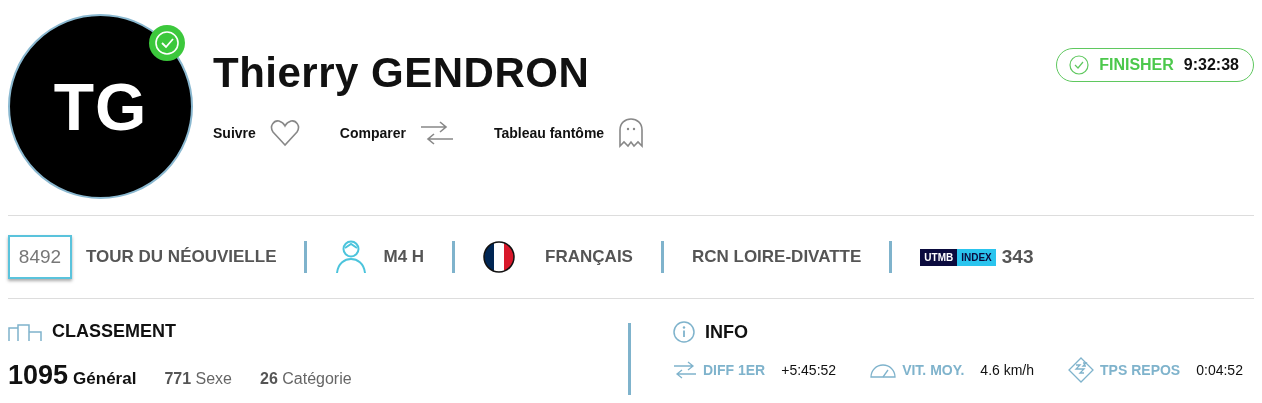  What do you see at coordinates (1140, 370) in the screenshot?
I see `info-label: TPS REPOS` at bounding box center [1140, 370].